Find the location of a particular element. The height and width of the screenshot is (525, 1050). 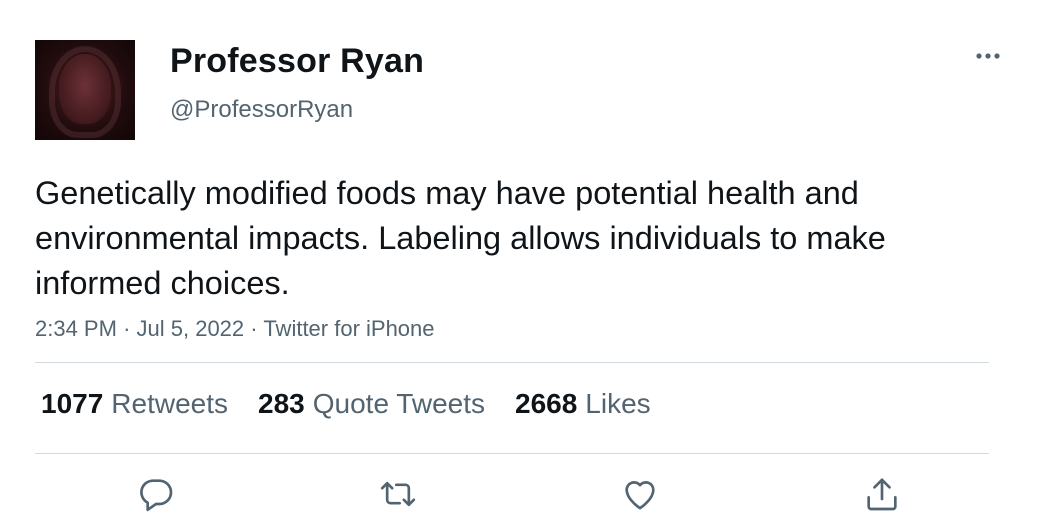

retweets-label: Retweets is located at coordinates (170, 403).